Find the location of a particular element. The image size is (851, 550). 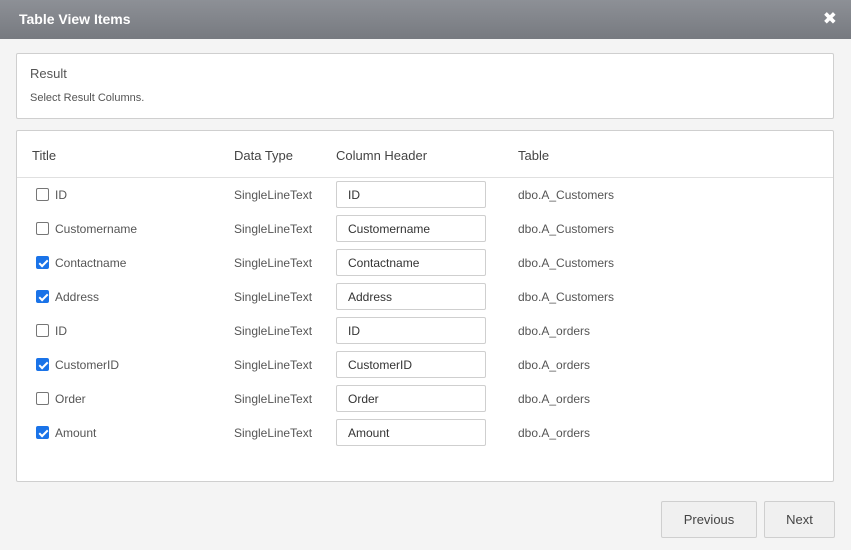

dialog-title: Table View Items is located at coordinates (75, 19).